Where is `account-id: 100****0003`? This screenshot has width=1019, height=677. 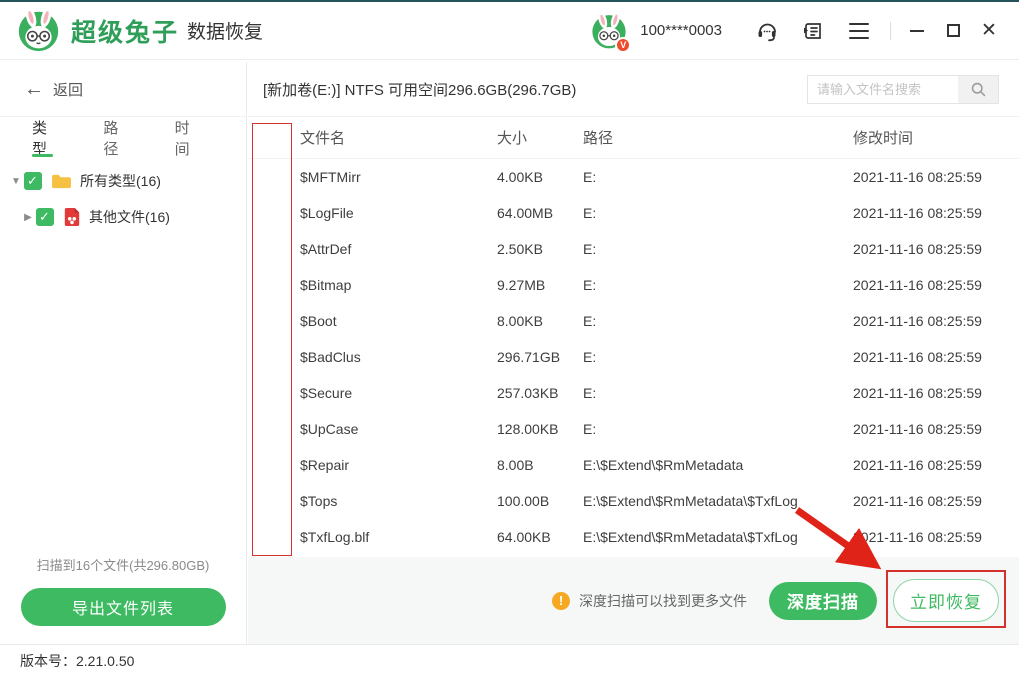 account-id: 100****0003 is located at coordinates (681, 30).